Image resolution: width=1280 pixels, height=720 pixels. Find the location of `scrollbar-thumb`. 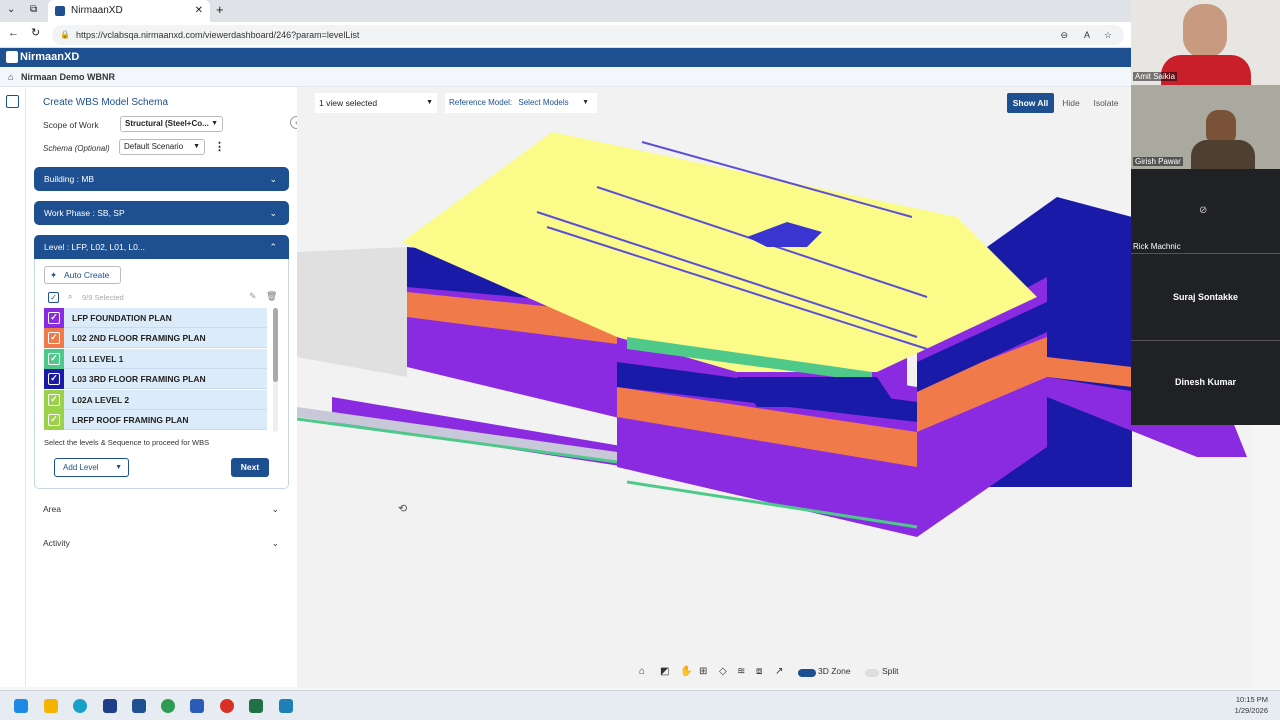

scrollbar-thumb is located at coordinates (275, 345).